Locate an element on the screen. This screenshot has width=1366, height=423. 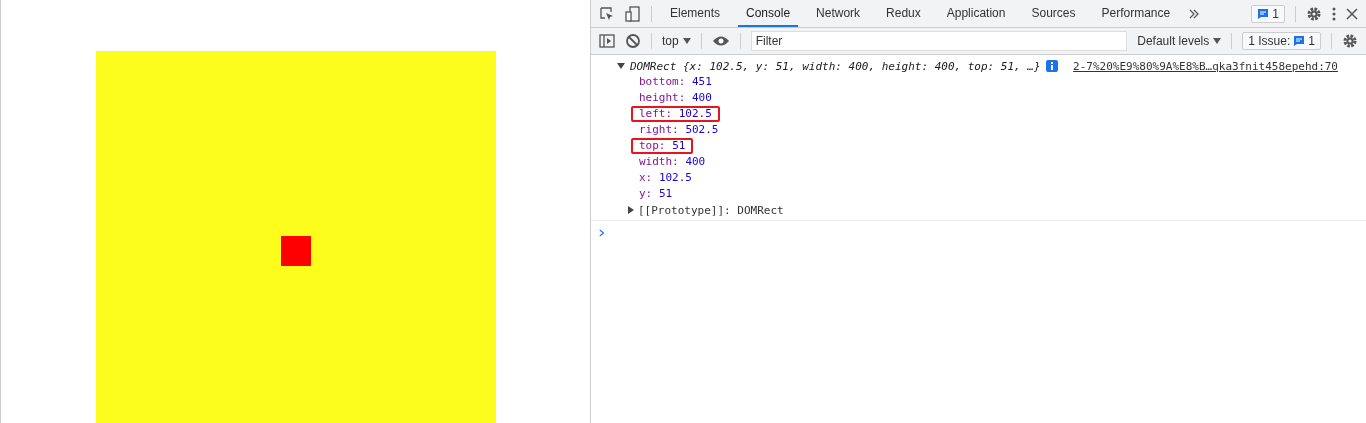
prototype-line: [[Prototype]]: DOMRect is located at coordinates (711, 210).